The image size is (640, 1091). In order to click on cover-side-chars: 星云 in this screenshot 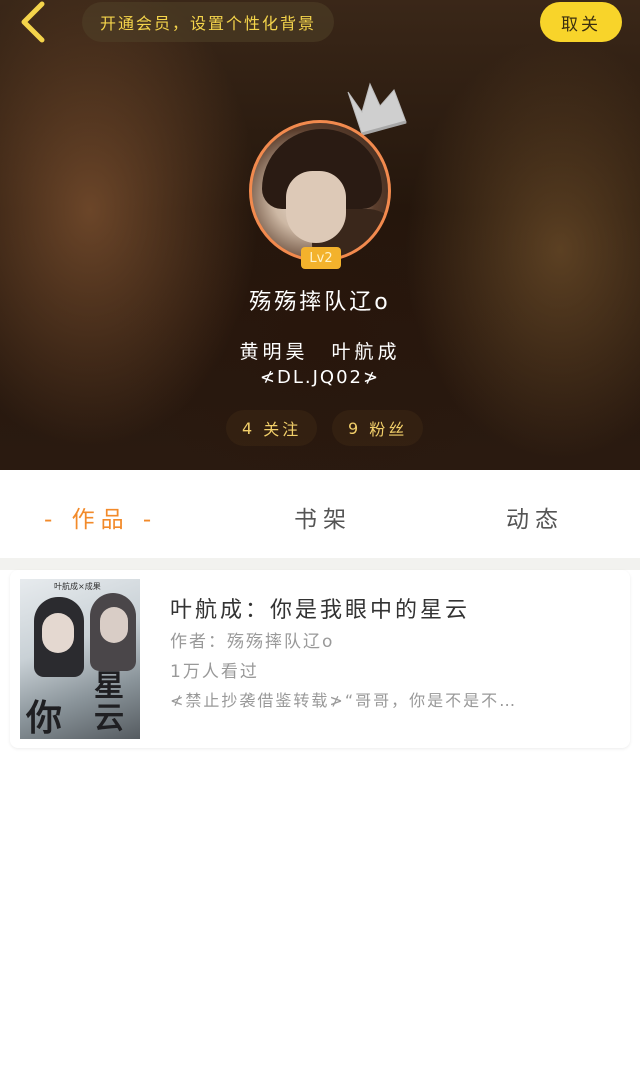, I will do `click(109, 702)`.